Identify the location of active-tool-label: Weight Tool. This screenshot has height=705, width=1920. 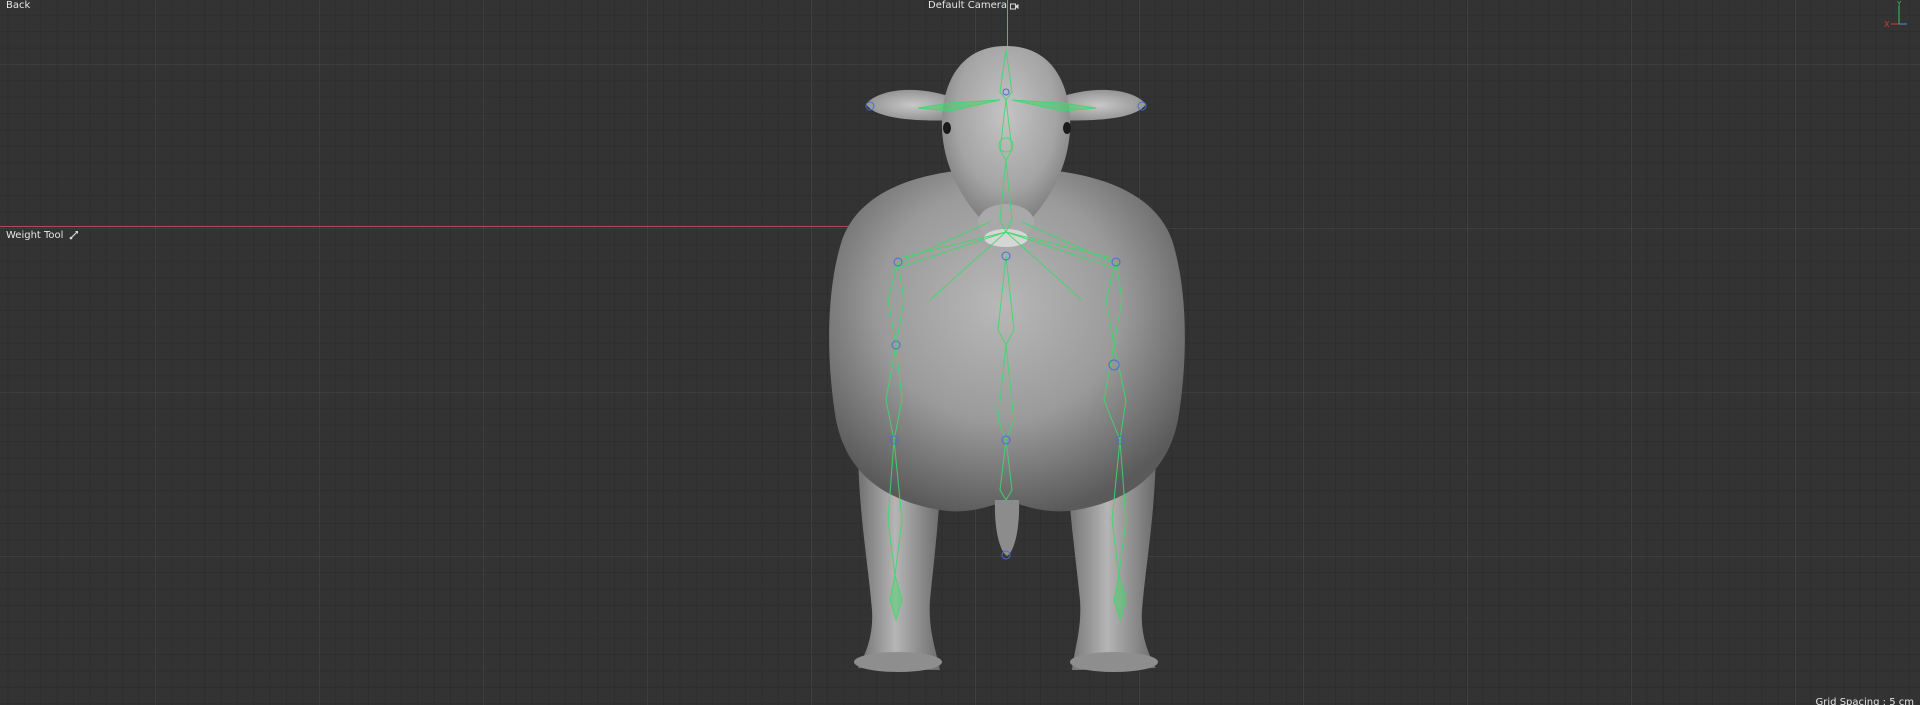
(42, 236).